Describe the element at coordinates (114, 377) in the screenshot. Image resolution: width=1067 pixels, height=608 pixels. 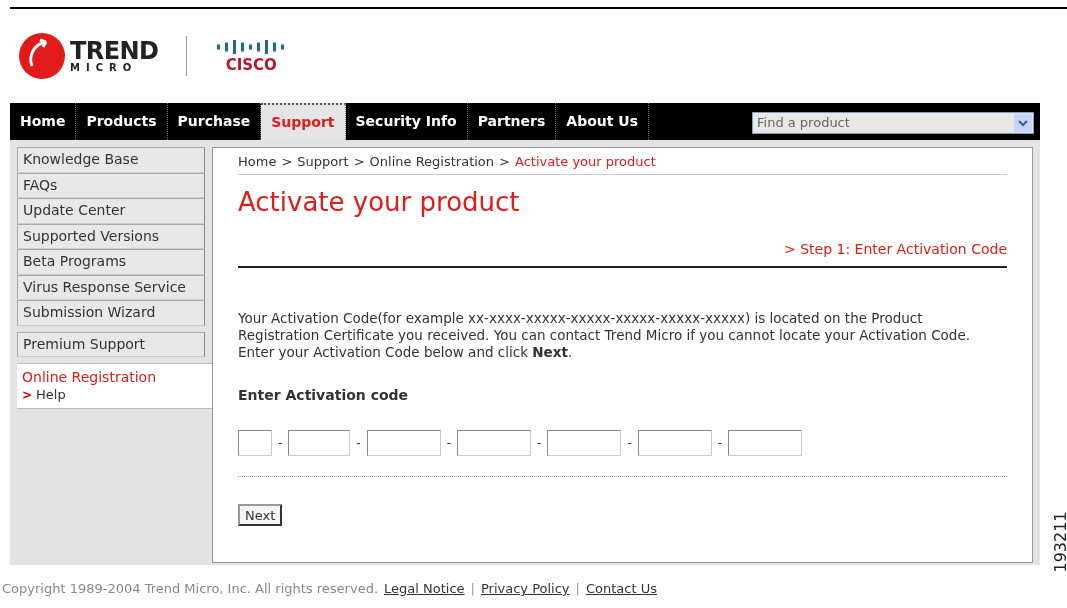
I see `sidebar-link: Online Registration` at that location.